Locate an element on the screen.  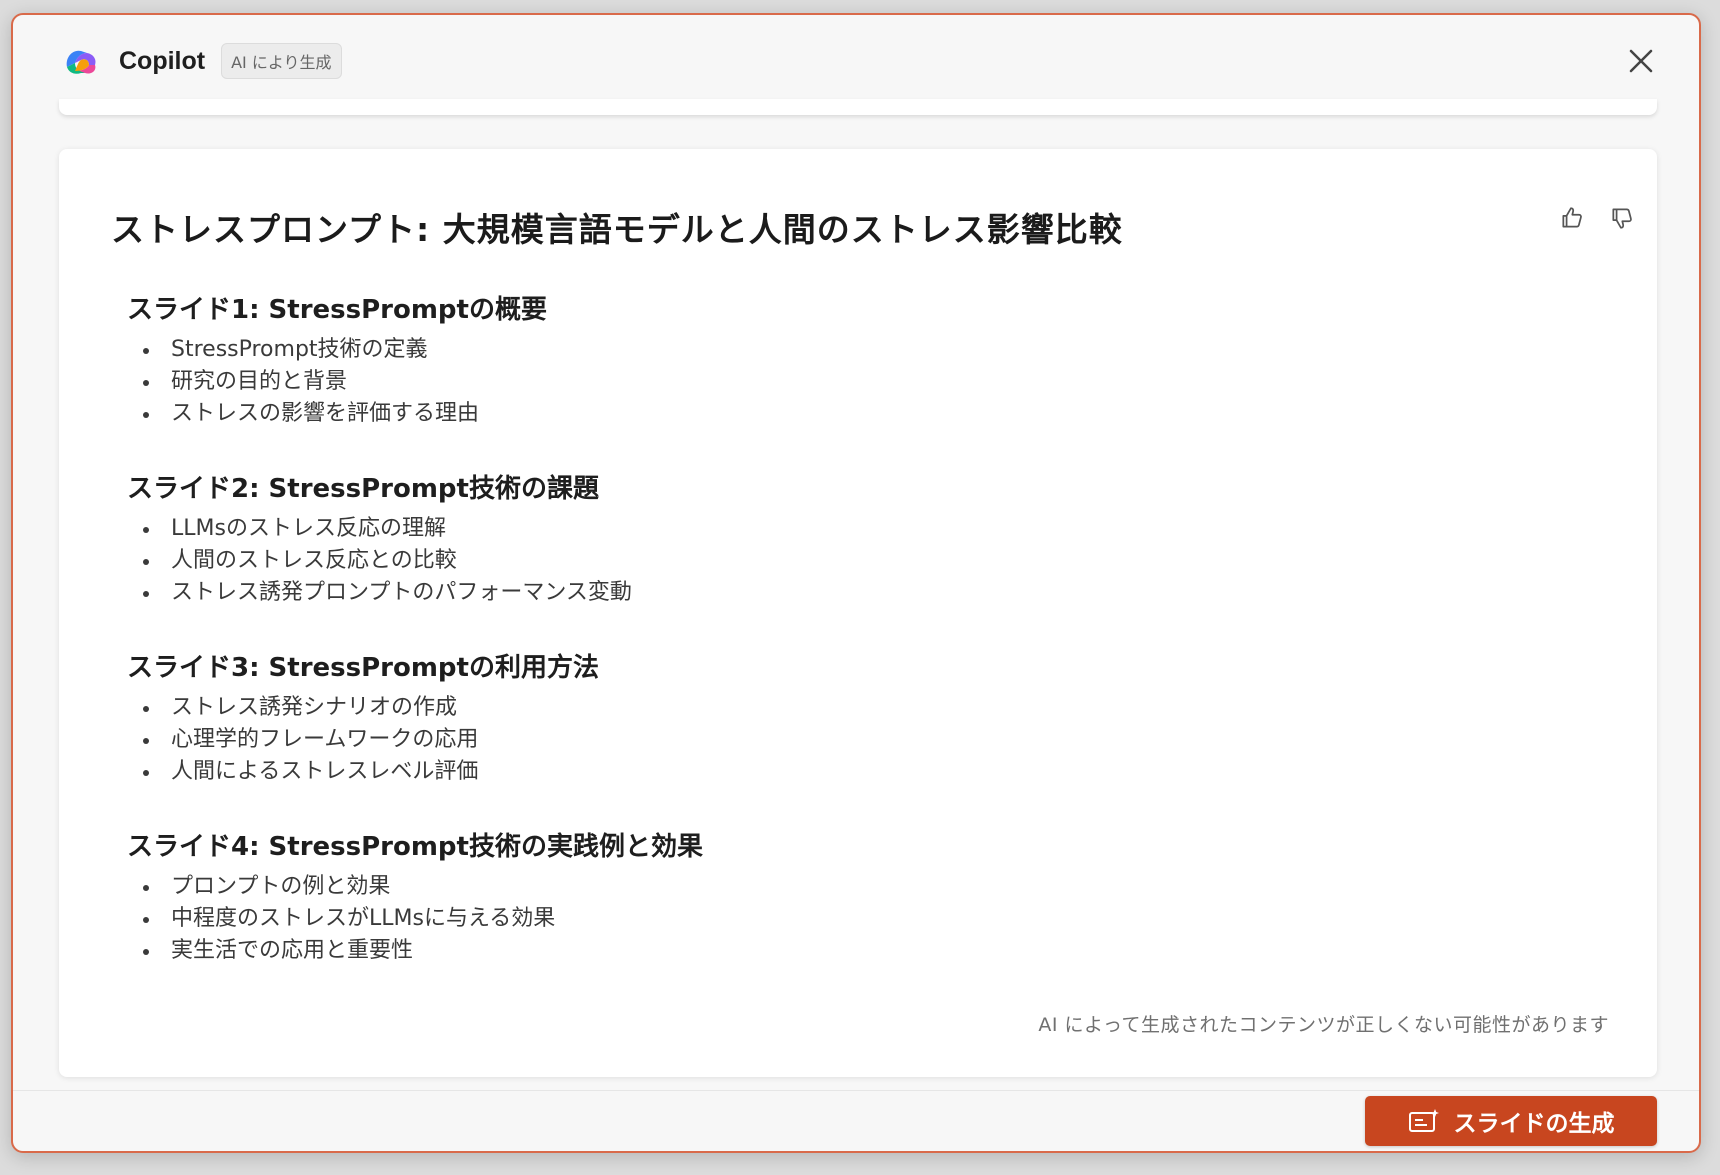
bullet-item: 研究の目的と背景 is located at coordinates (834, 382).